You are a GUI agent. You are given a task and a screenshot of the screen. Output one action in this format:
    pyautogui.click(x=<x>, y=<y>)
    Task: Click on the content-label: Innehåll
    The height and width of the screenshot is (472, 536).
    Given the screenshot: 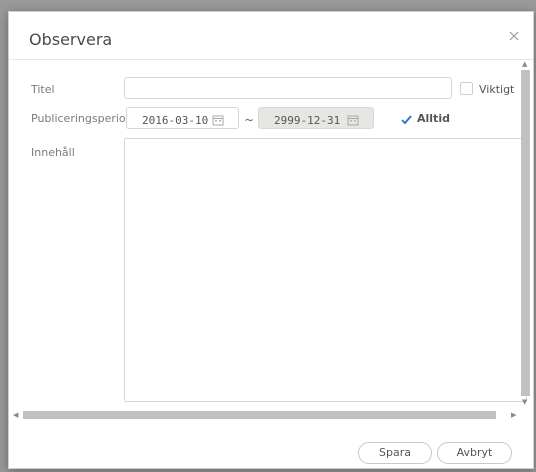 What is the action you would take?
    pyautogui.click(x=53, y=152)
    